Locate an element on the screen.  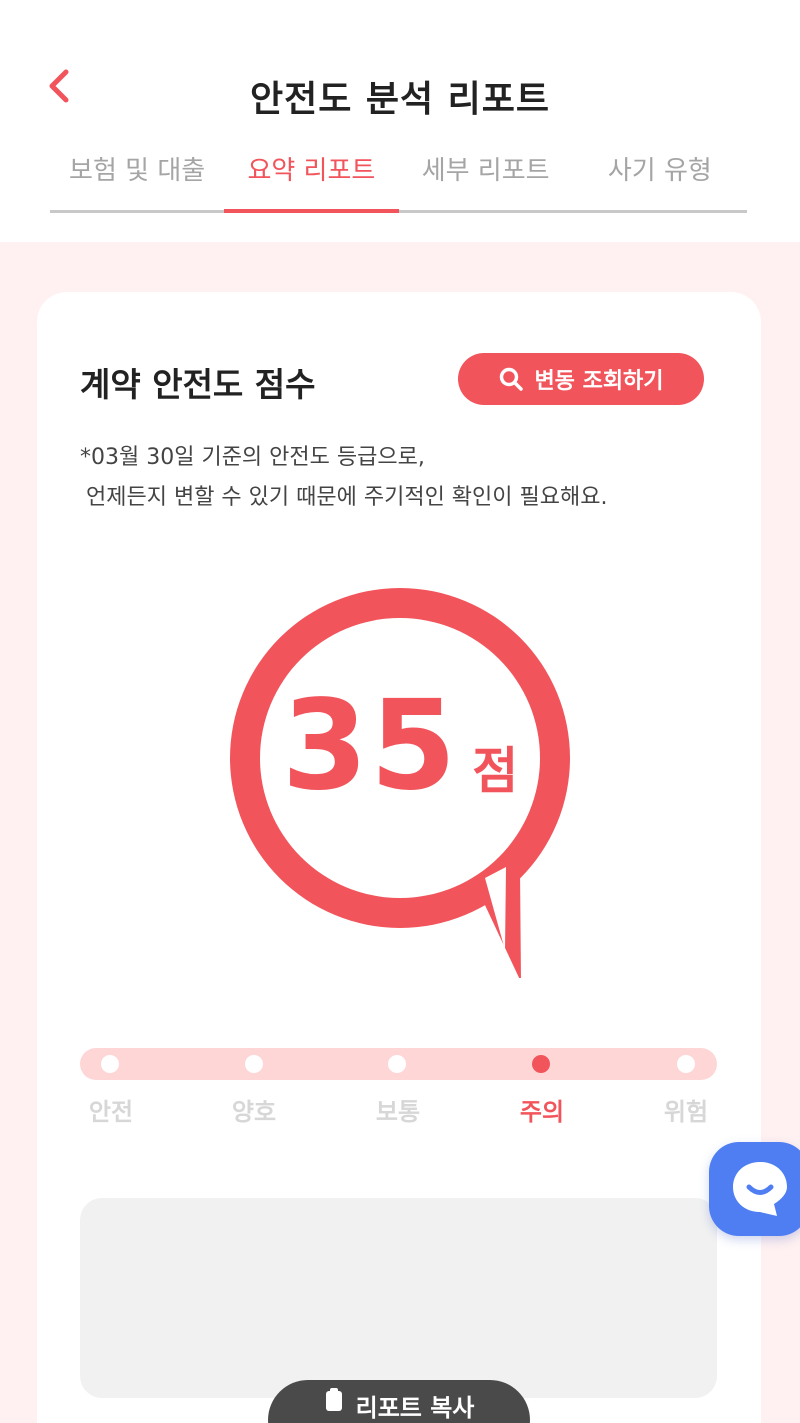
copy-report-label: 리포트 복사 is located at coordinates (415, 1408).